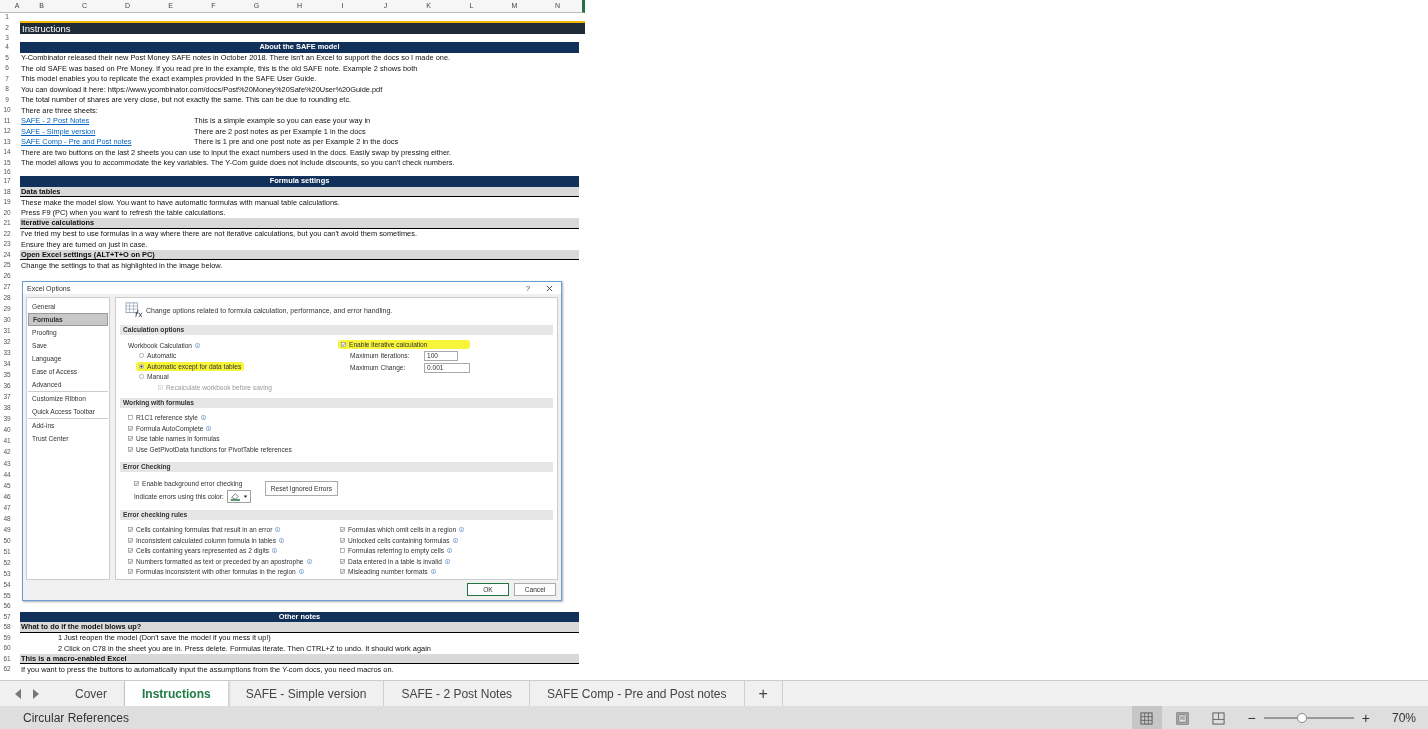  What do you see at coordinates (1301, 718) in the screenshot?
I see `slider-thumb` at bounding box center [1301, 718].